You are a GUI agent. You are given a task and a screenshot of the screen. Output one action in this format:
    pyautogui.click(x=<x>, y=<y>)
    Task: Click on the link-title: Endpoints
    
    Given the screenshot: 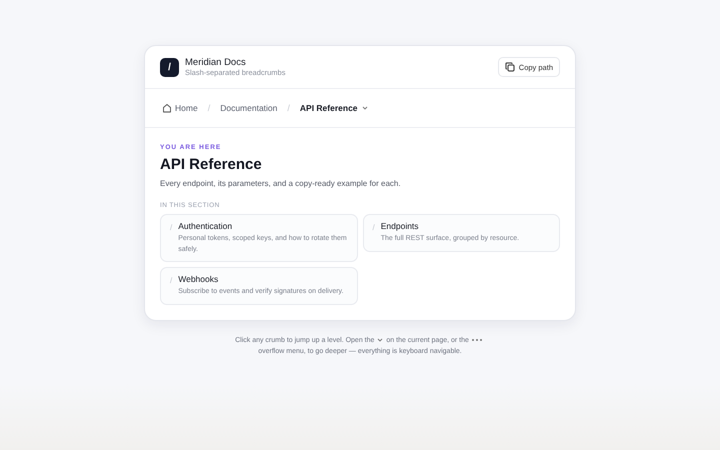 What is the action you would take?
    pyautogui.click(x=400, y=226)
    